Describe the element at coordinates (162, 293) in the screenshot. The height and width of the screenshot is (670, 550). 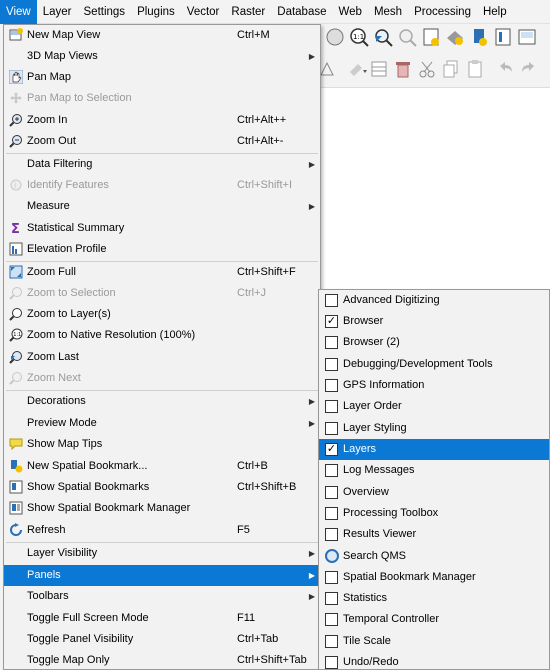
I see `menu-item-zoom-to-selection: Zoom to Selection Ctrl+J` at that location.